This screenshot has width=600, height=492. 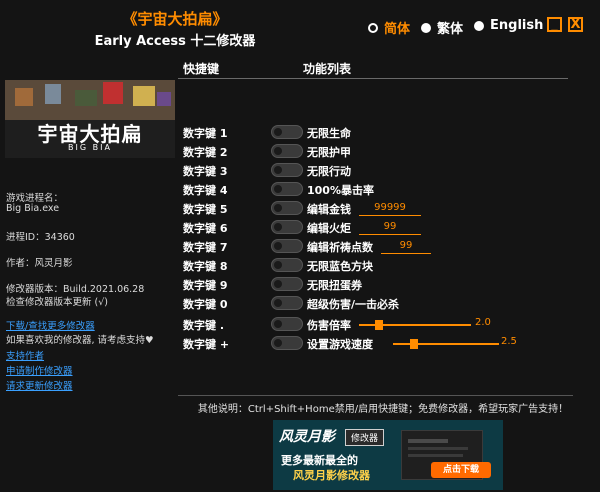 What do you see at coordinates (35, 198) in the screenshot?
I see `process-label: 游戏进程名：` at bounding box center [35, 198].